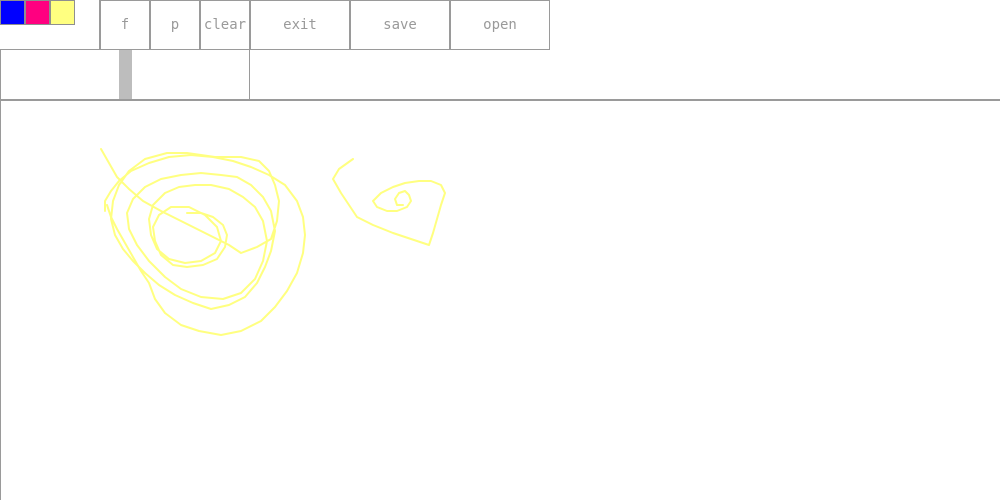  Describe the element at coordinates (37, 12) in the screenshot. I see `swatch-pink` at that location.